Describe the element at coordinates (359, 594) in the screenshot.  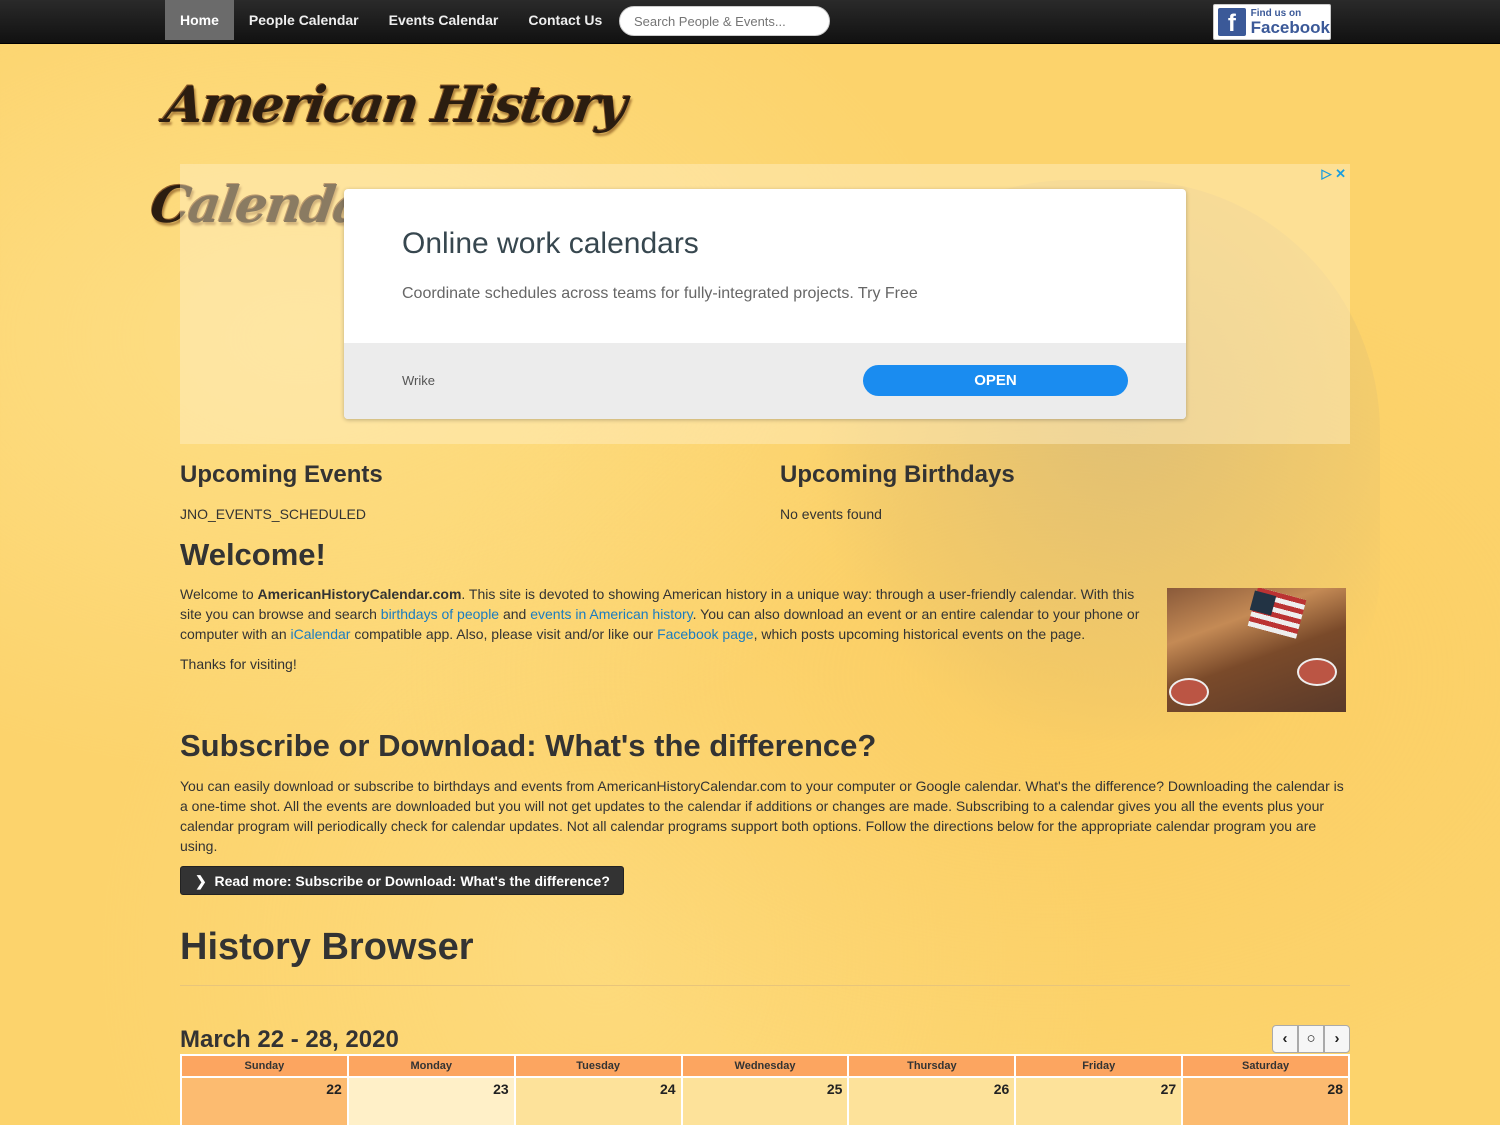
I see `site-name: AmericanHistoryCalendar.com` at that location.